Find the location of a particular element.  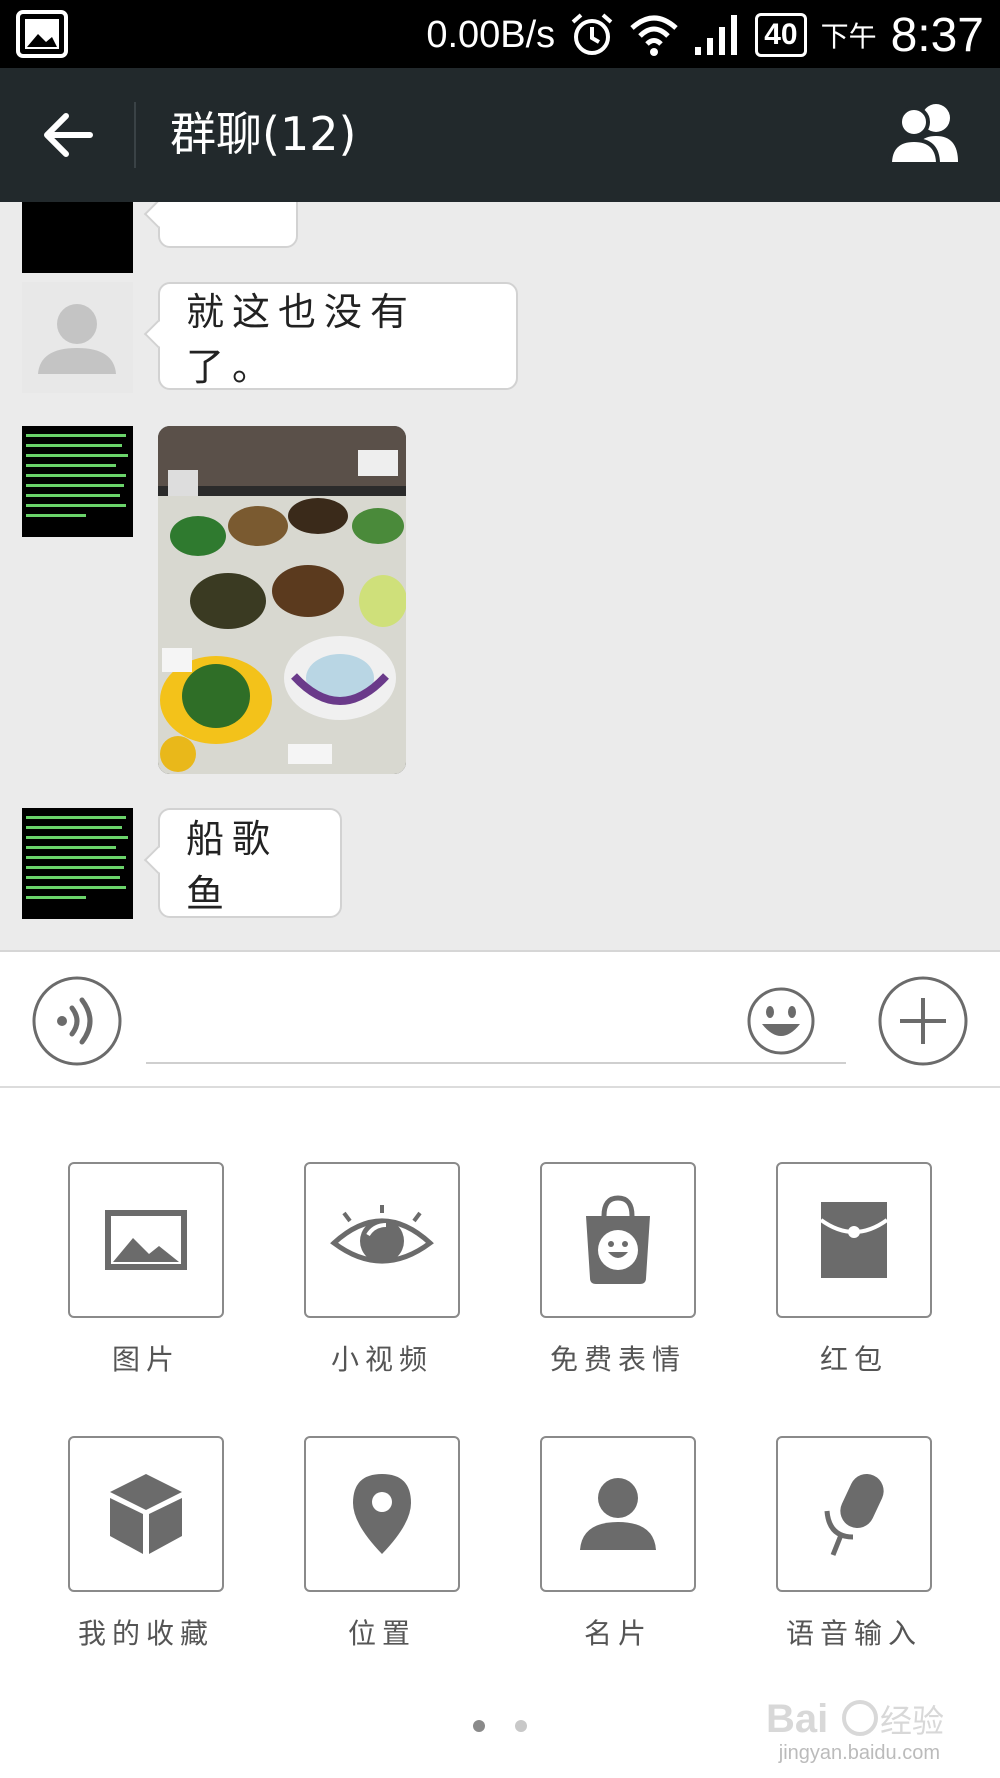

panel-item-image: 图片 is located at coordinates (146, 1270).